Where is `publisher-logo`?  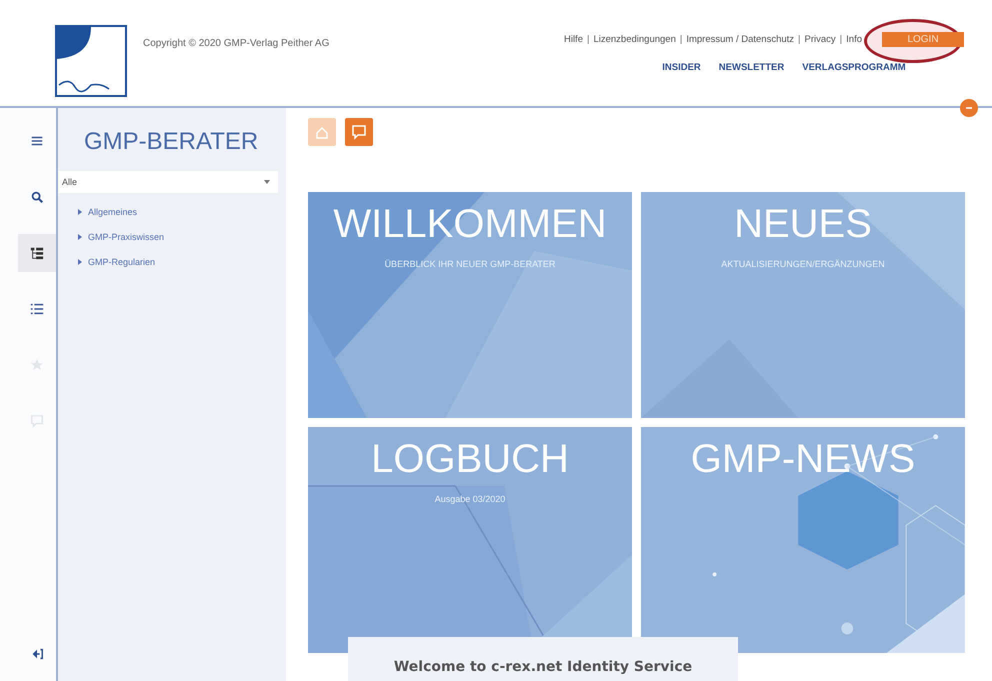
publisher-logo is located at coordinates (91, 61).